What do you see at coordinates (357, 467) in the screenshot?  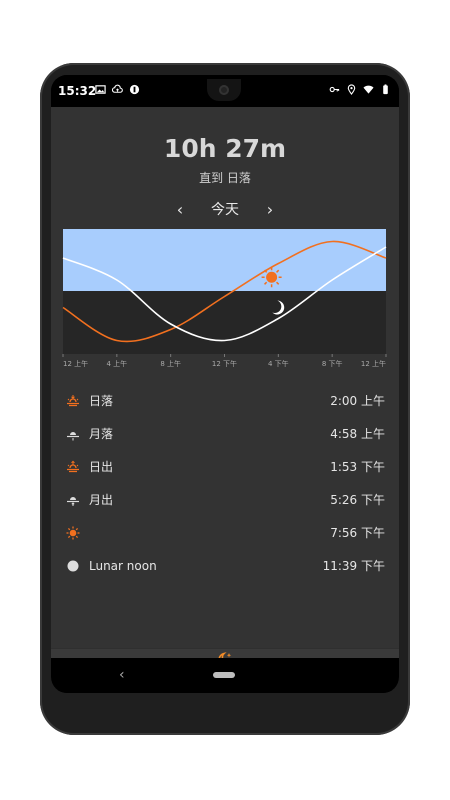 I see `event-time: 1:53 下午` at bounding box center [357, 467].